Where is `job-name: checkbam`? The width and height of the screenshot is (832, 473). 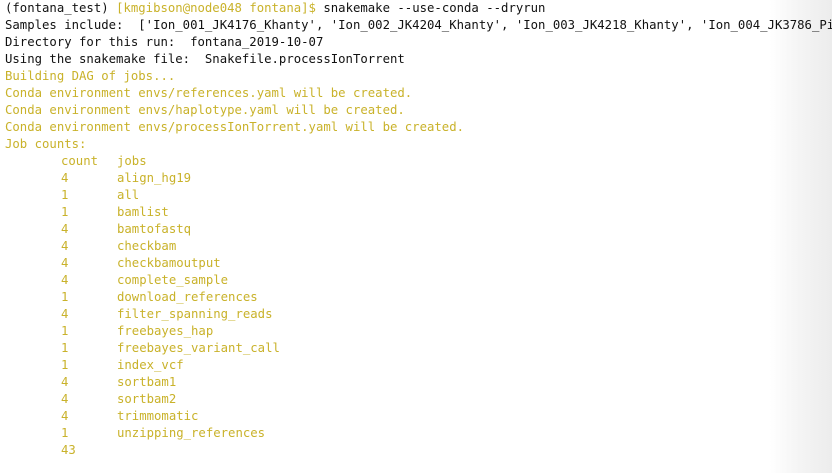
job-name: checkbam is located at coordinates (147, 246).